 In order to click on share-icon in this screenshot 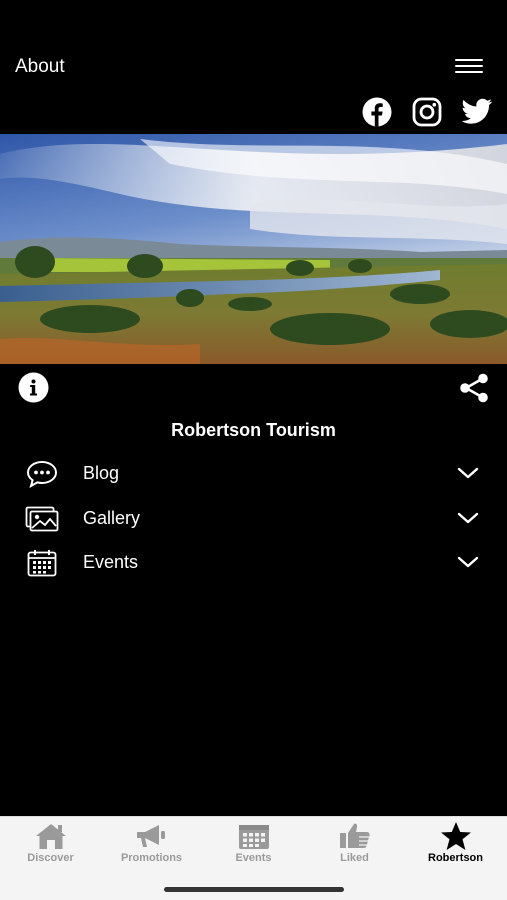, I will do `click(474, 388)`.